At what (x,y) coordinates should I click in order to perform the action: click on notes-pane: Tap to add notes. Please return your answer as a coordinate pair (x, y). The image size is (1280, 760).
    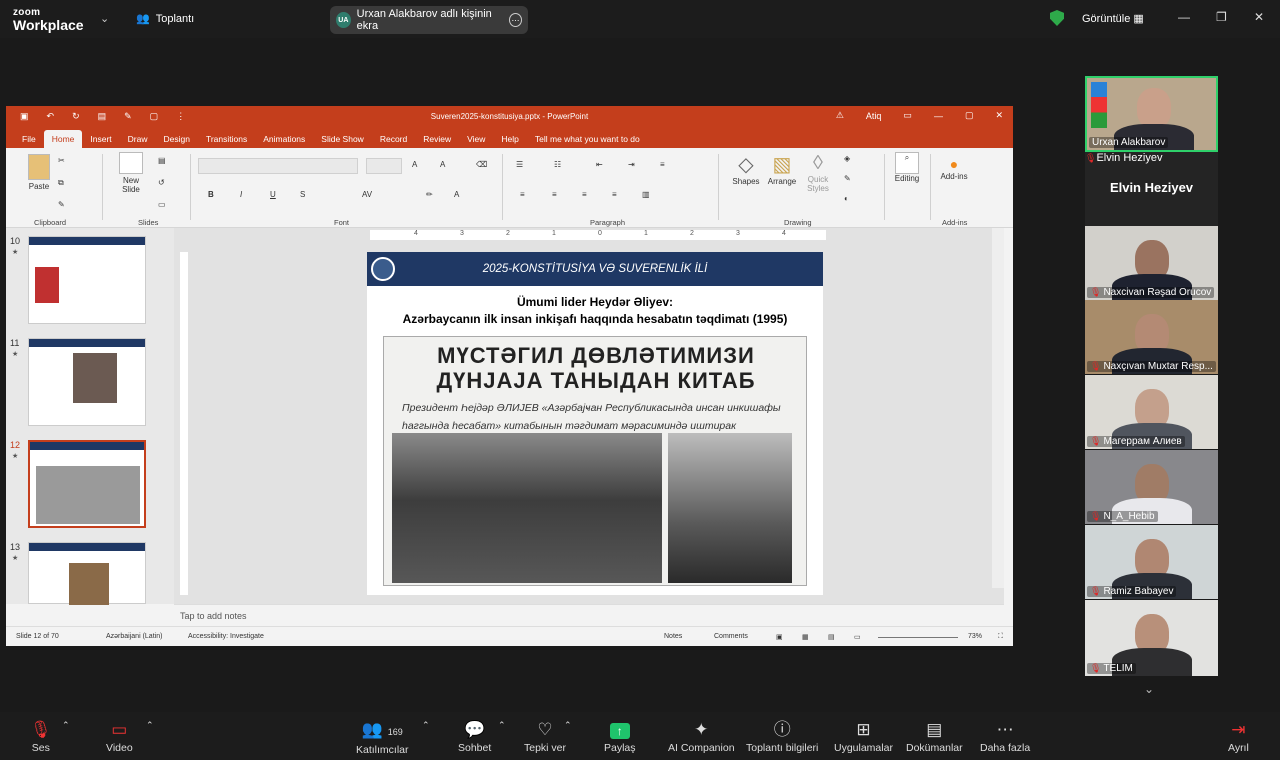
    Looking at the image, I should click on (589, 615).